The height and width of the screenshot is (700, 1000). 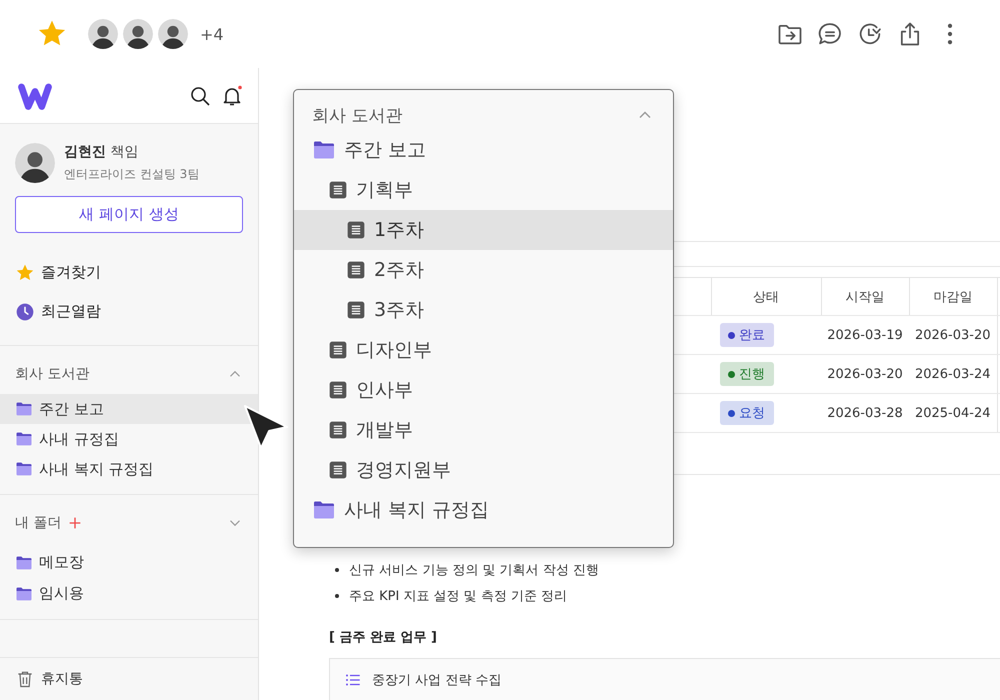 I want to click on sidebar-link: 즐겨찾기, so click(x=129, y=272).